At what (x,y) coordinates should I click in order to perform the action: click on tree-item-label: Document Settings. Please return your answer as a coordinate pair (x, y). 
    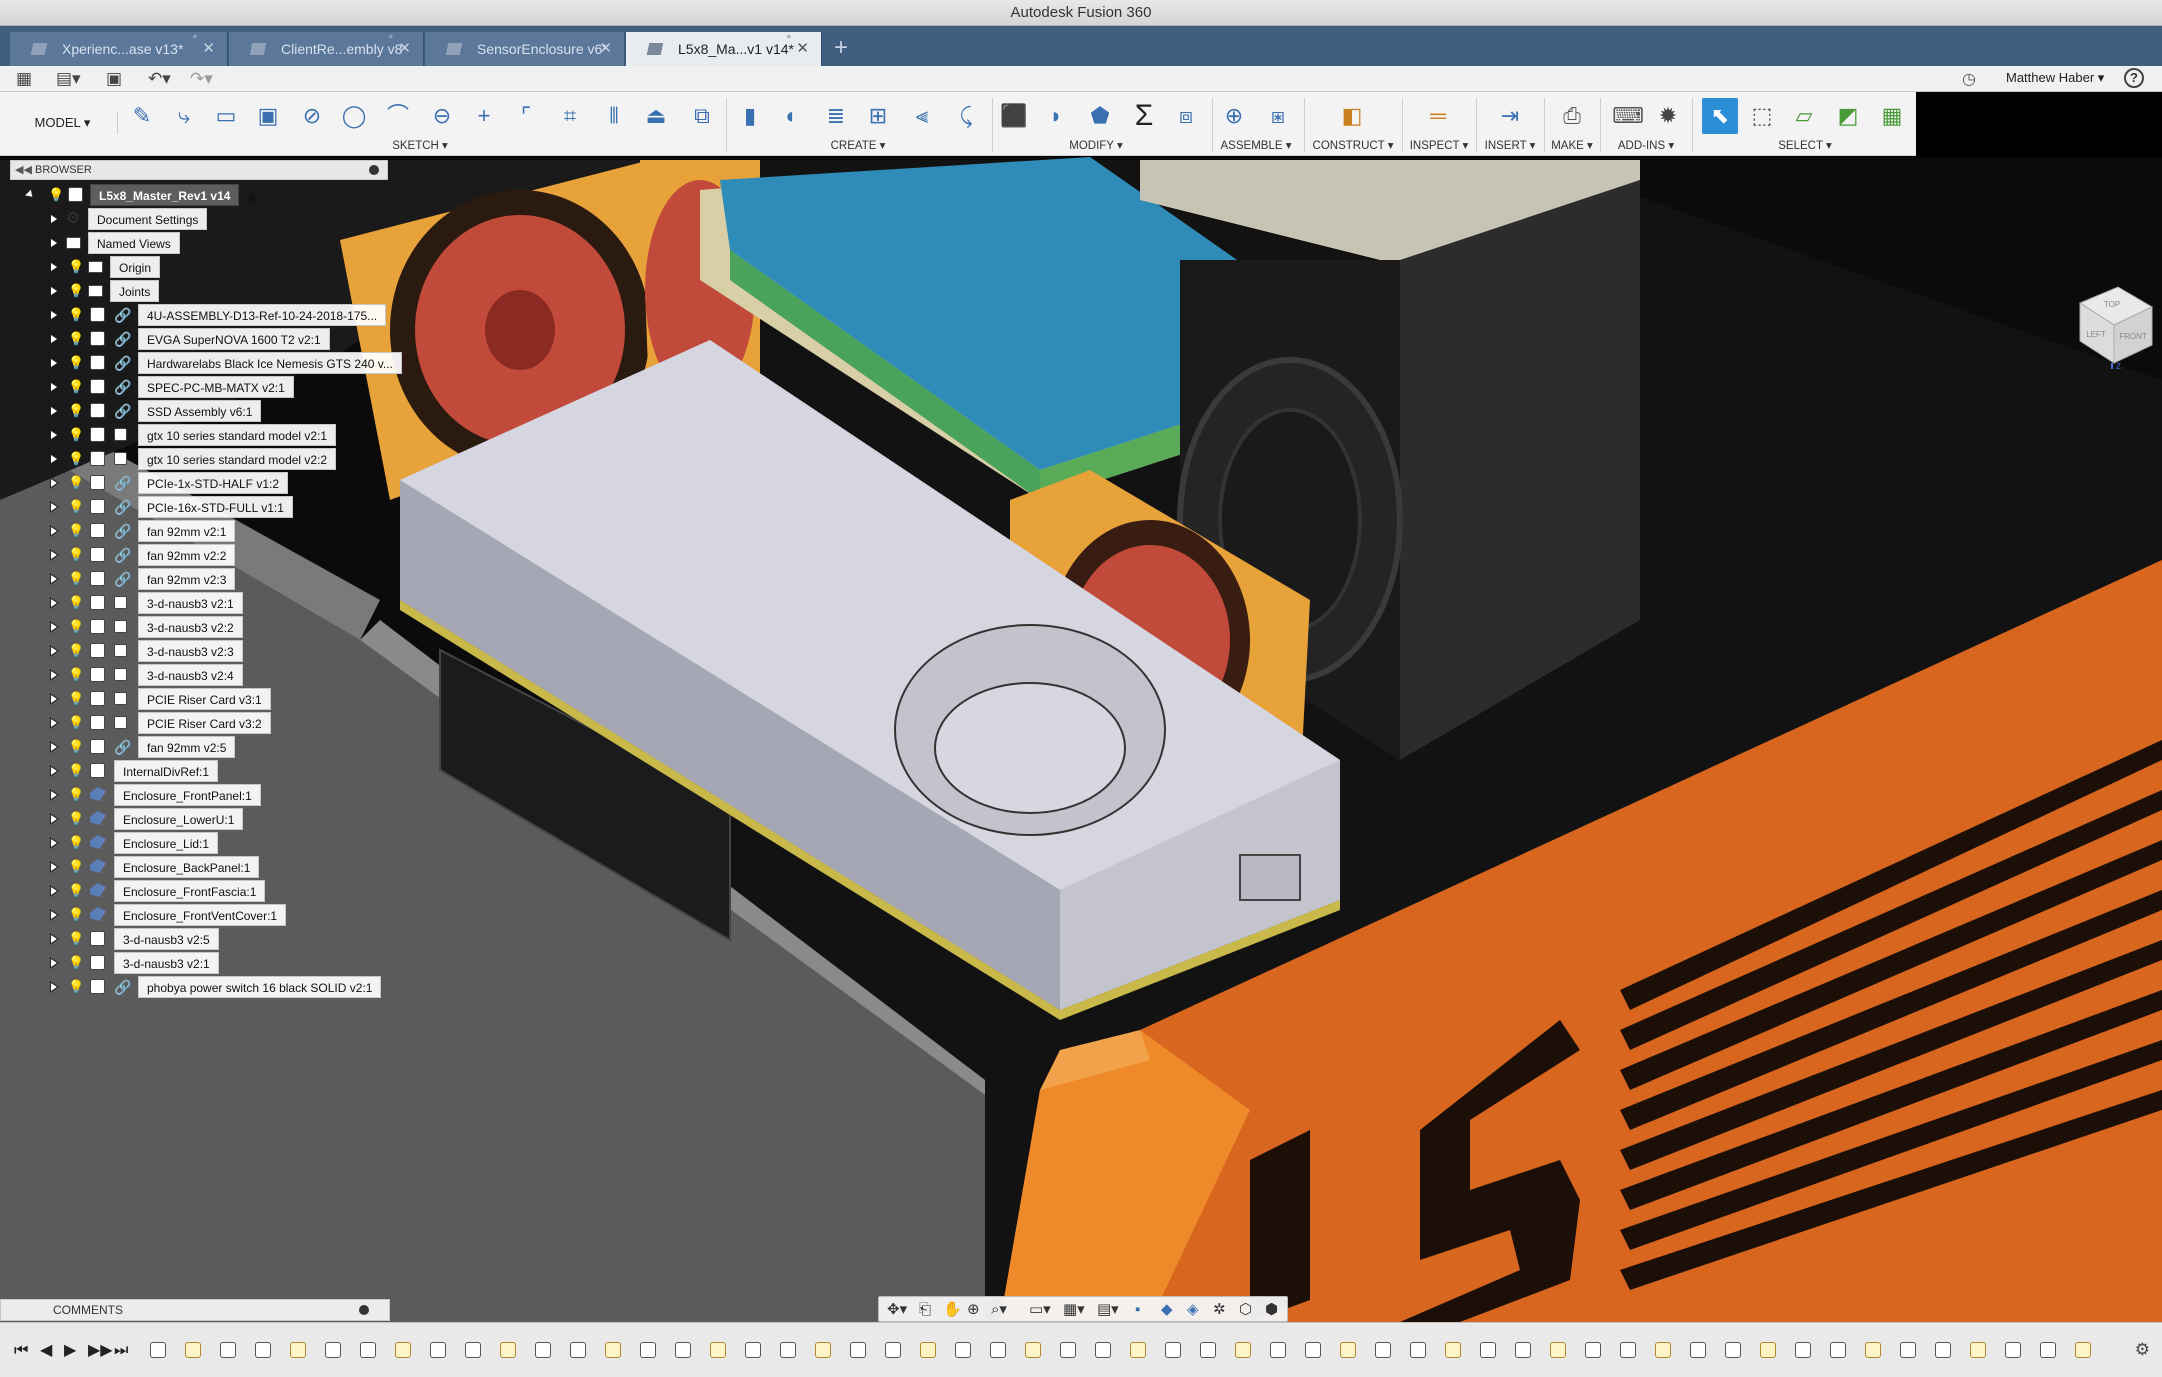
    Looking at the image, I should click on (148, 219).